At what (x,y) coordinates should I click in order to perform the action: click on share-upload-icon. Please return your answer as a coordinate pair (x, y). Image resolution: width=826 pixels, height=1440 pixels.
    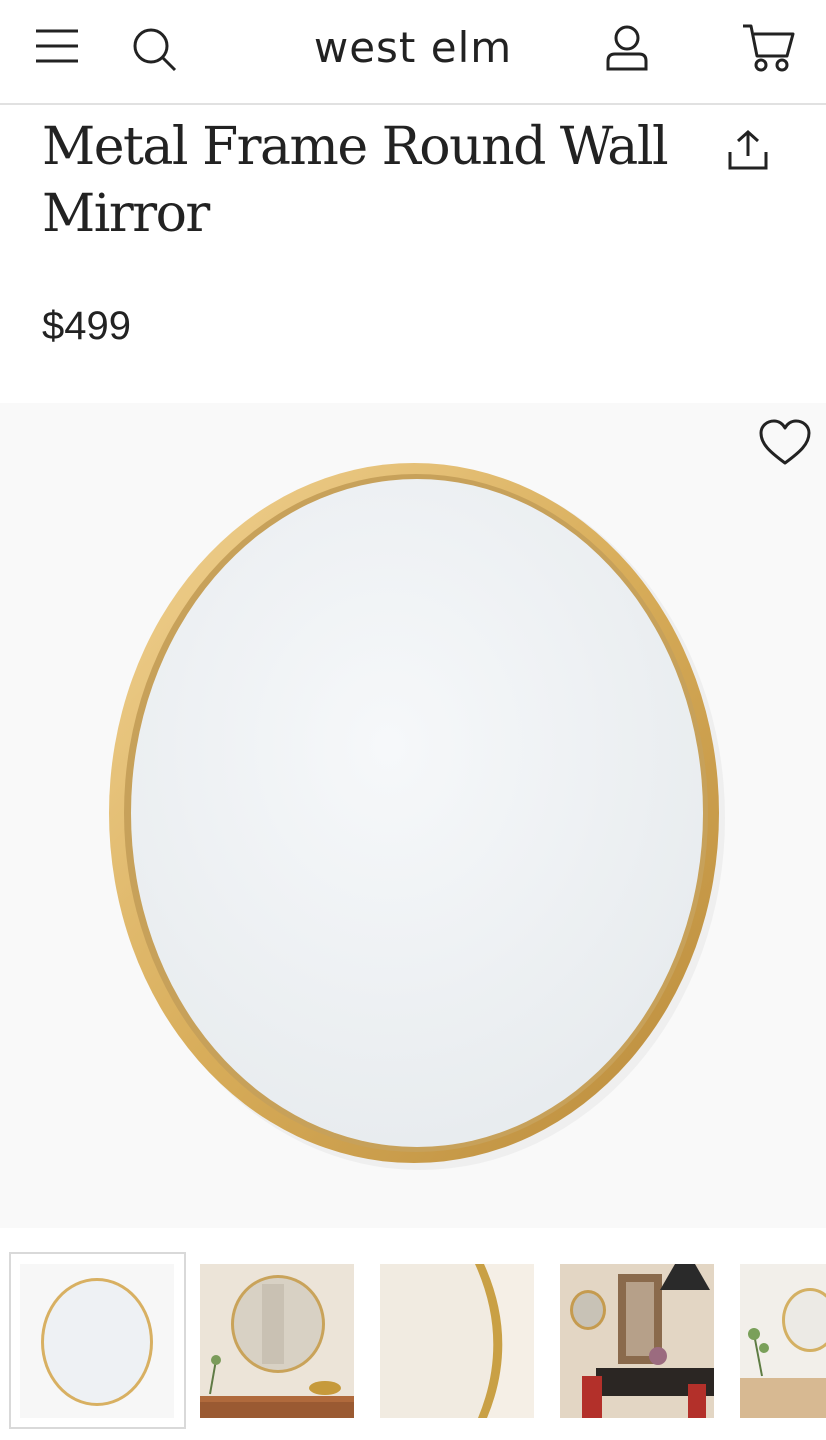
    Looking at the image, I should click on (748, 149).